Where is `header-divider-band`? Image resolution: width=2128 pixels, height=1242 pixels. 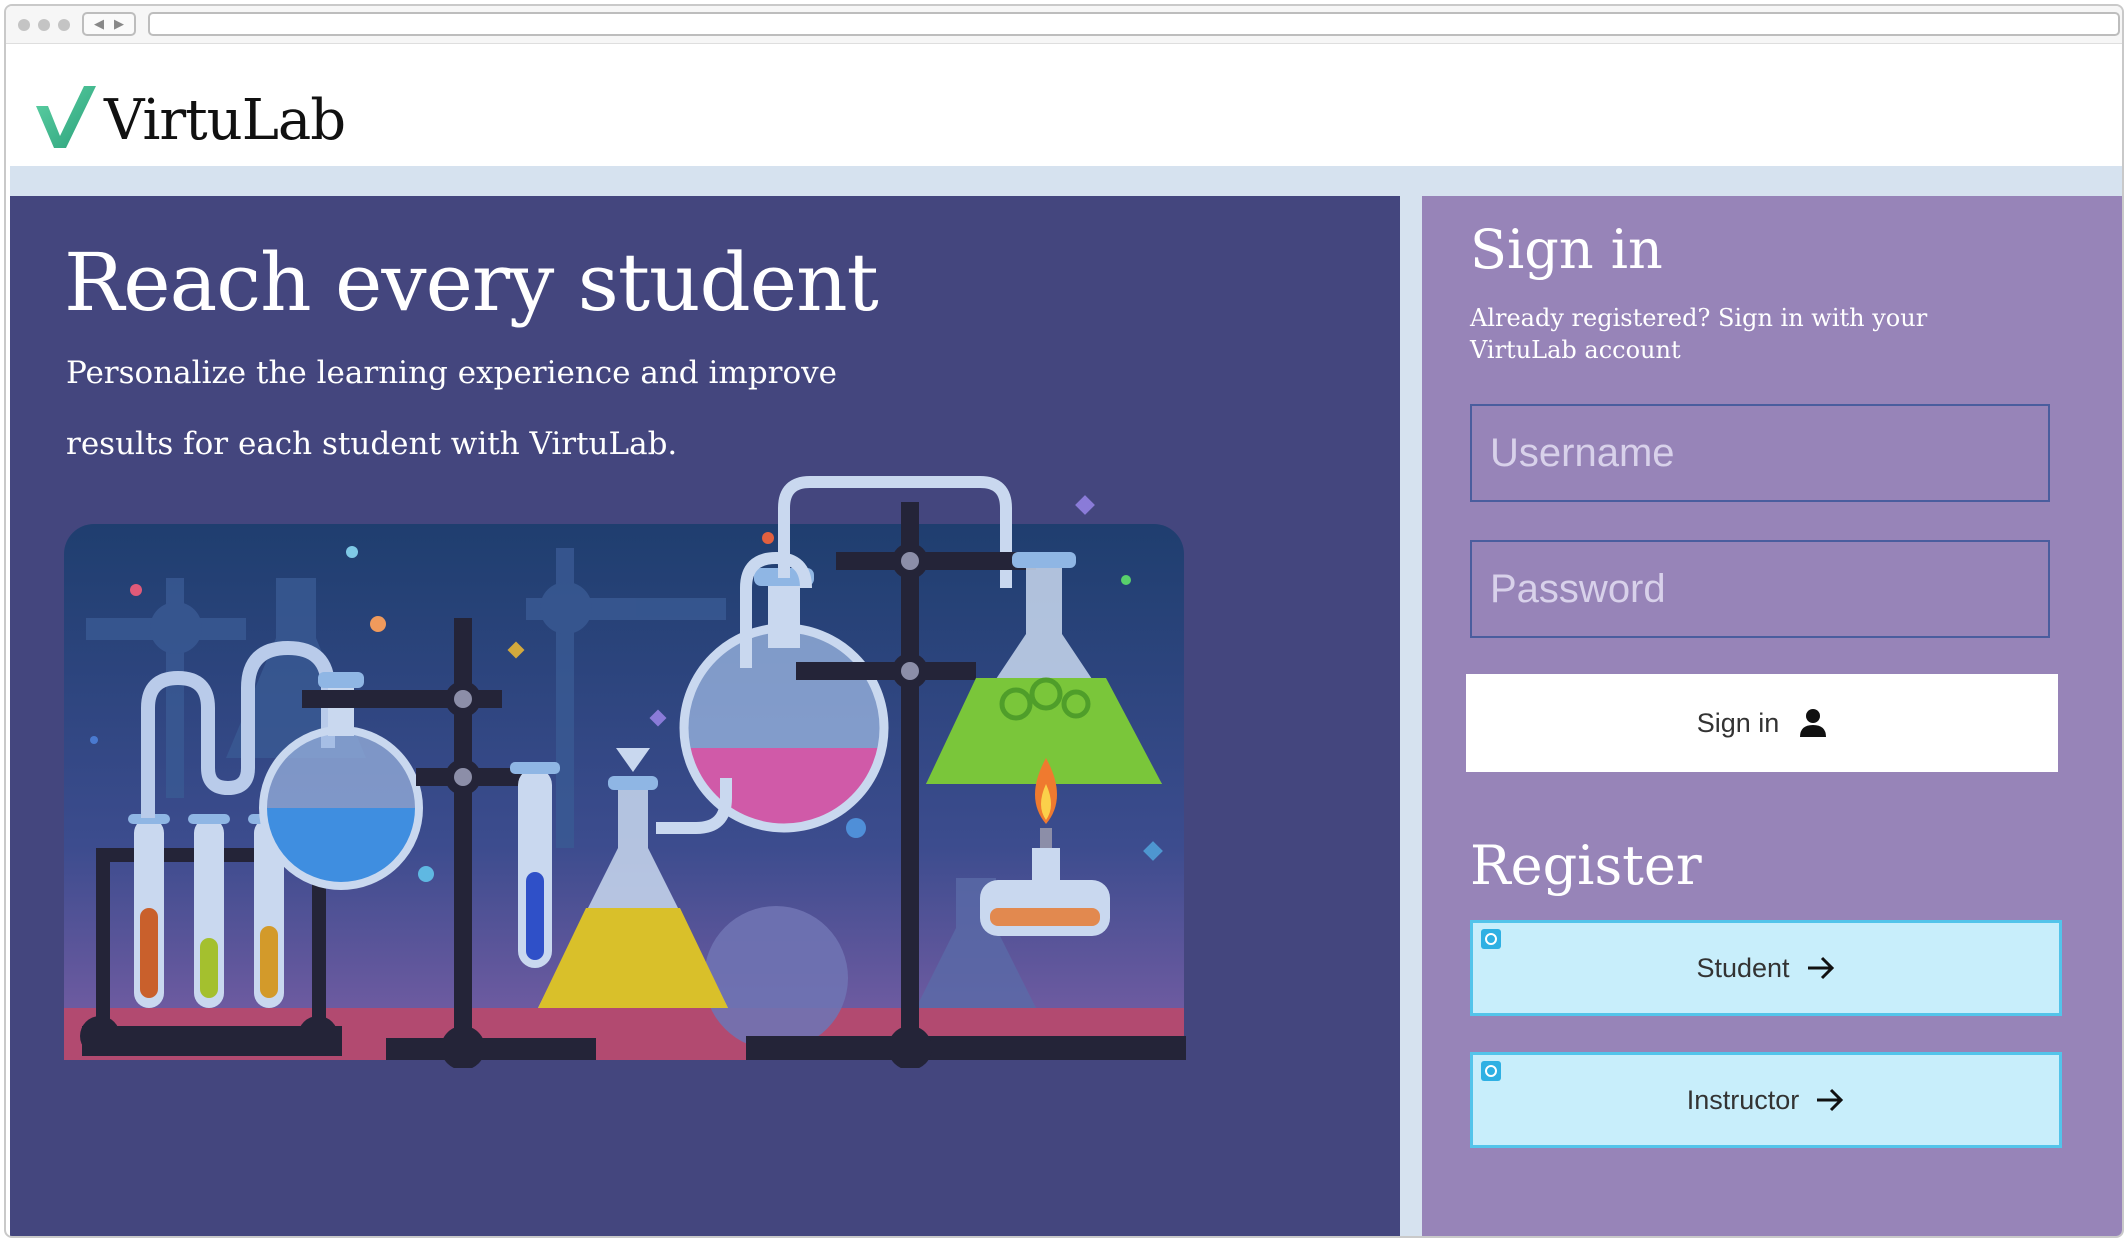
header-divider-band is located at coordinates (1066, 181).